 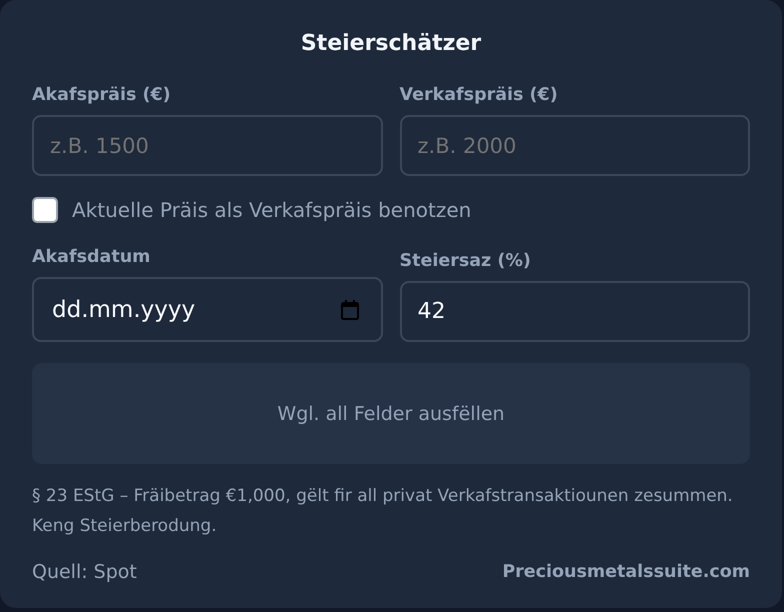 What do you see at coordinates (91, 257) in the screenshot?
I see `field-label: Akafsdatum` at bounding box center [91, 257].